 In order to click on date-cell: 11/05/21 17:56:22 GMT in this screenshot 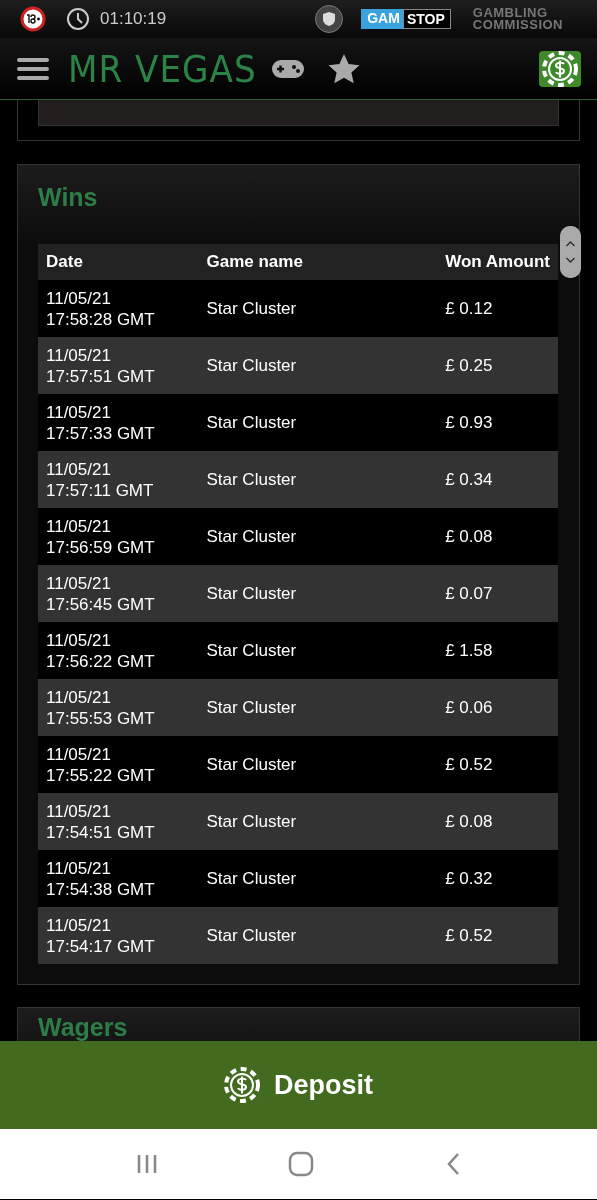, I will do `click(118, 650)`.